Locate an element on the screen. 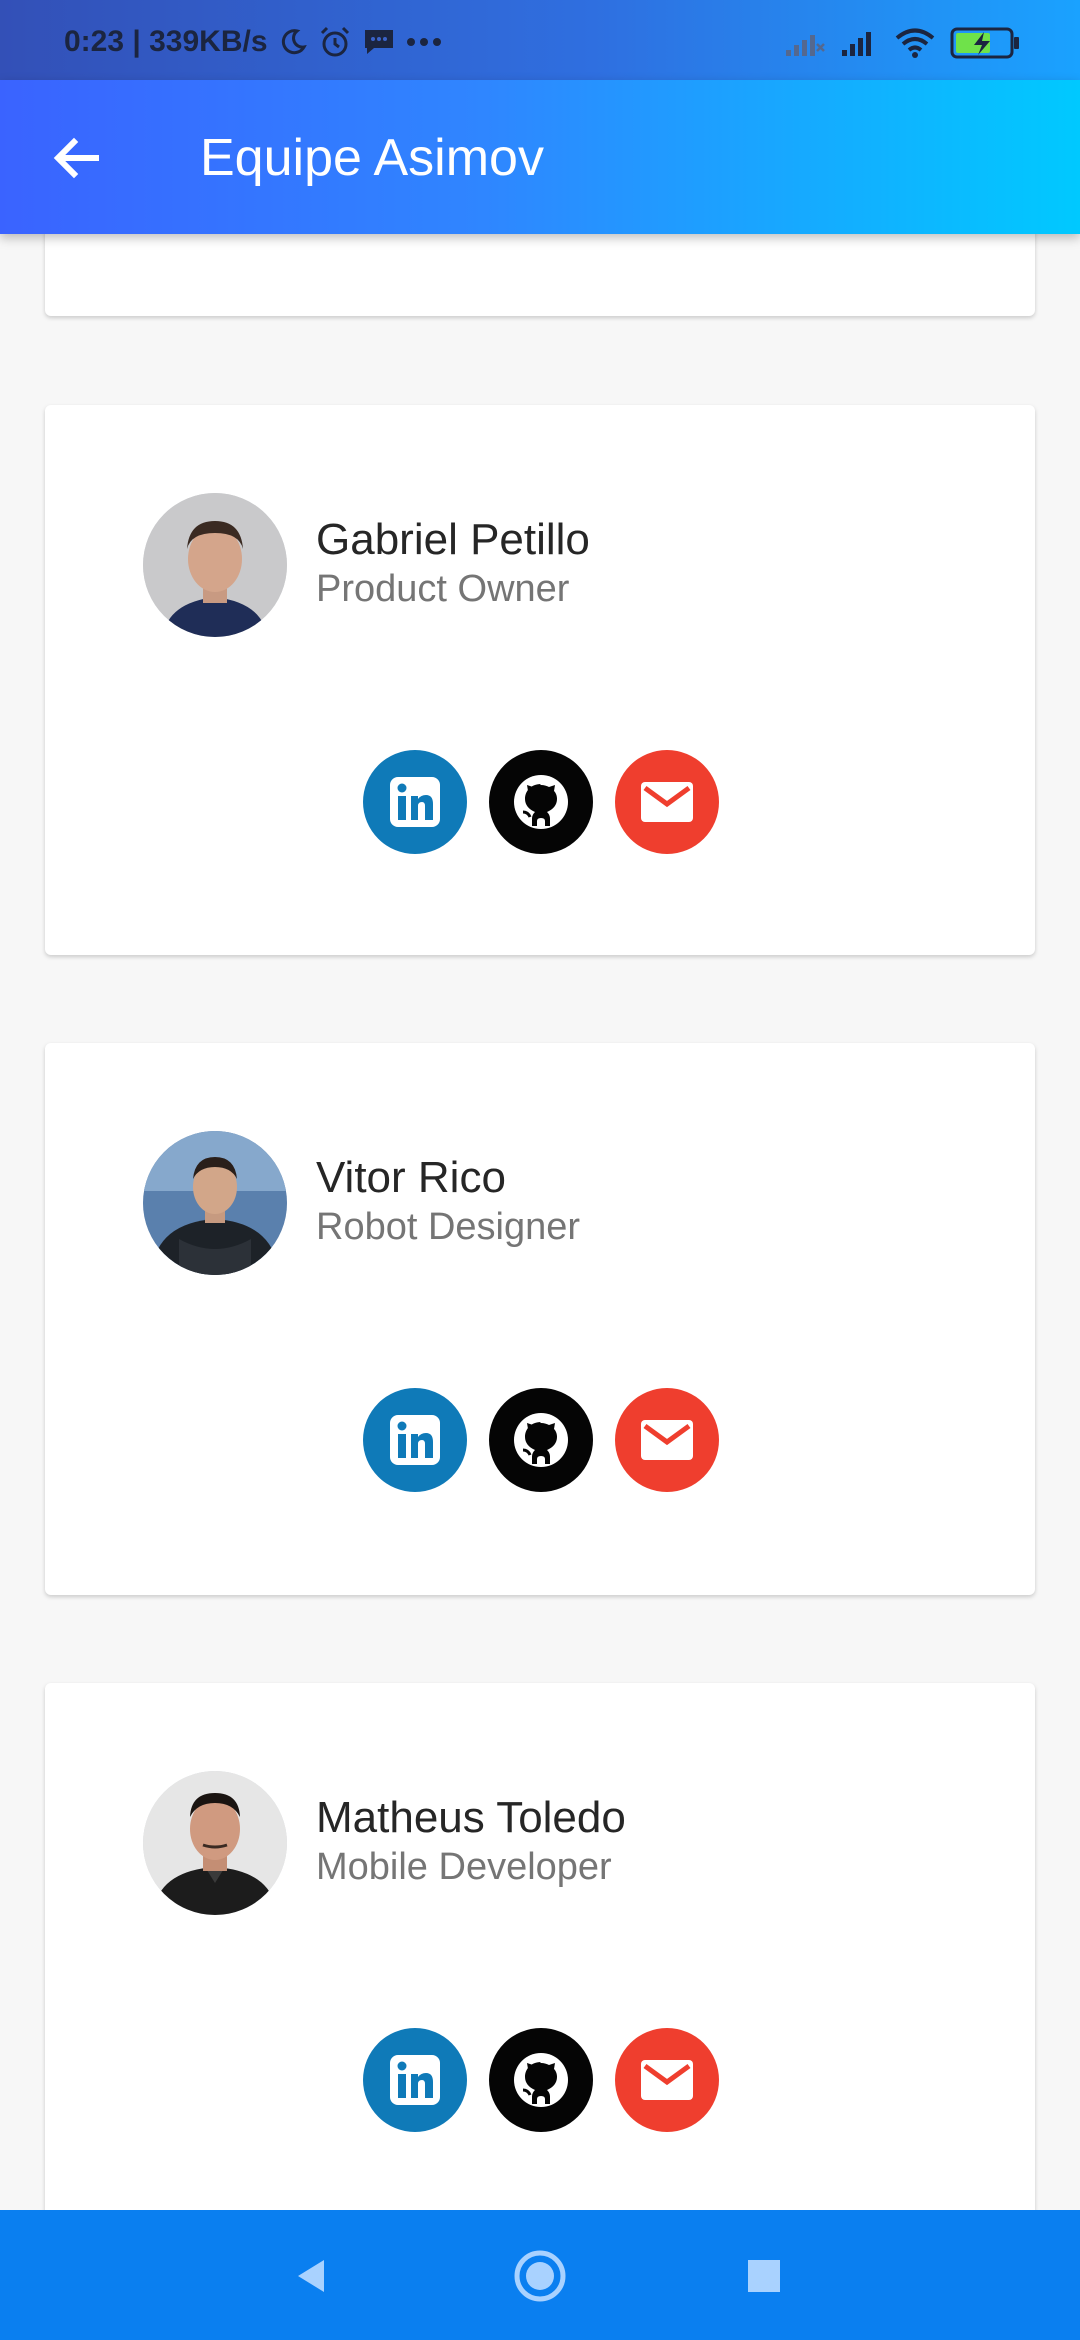 This screenshot has height=2340, width=1080. message-icon is located at coordinates (378, 42).